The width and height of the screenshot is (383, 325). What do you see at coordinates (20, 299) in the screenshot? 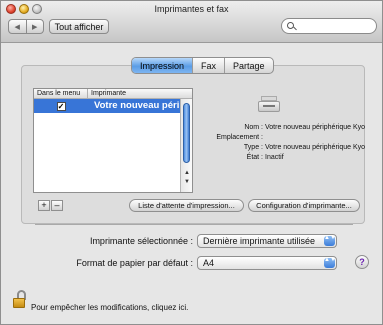
I see `lock-icon` at bounding box center [20, 299].